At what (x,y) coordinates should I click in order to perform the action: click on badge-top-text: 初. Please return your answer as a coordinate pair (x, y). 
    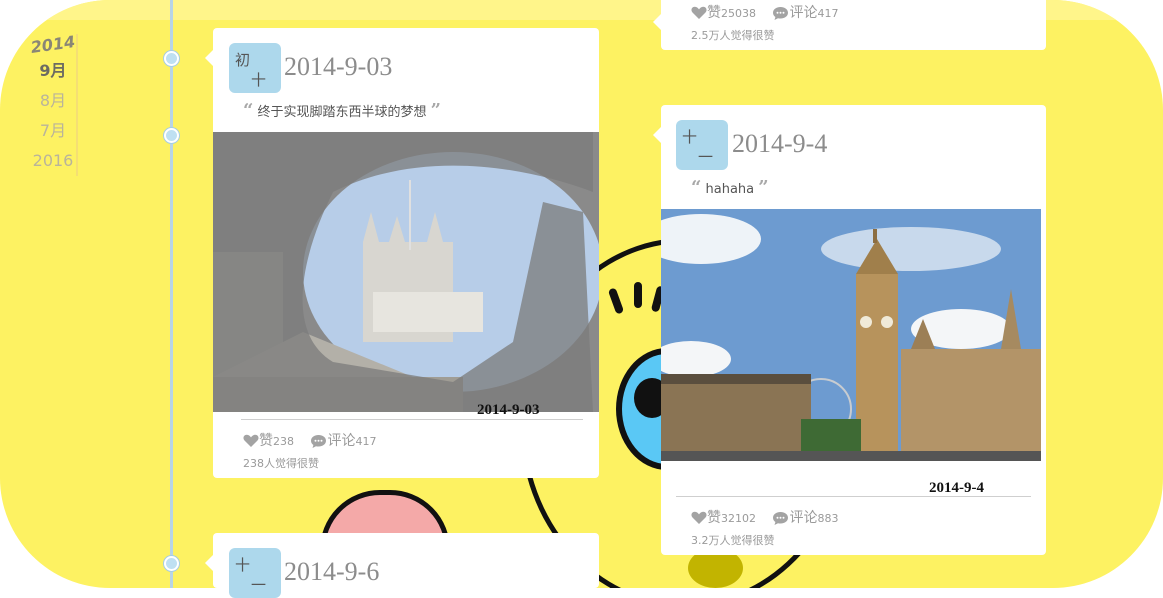
    Looking at the image, I should click on (243, 60).